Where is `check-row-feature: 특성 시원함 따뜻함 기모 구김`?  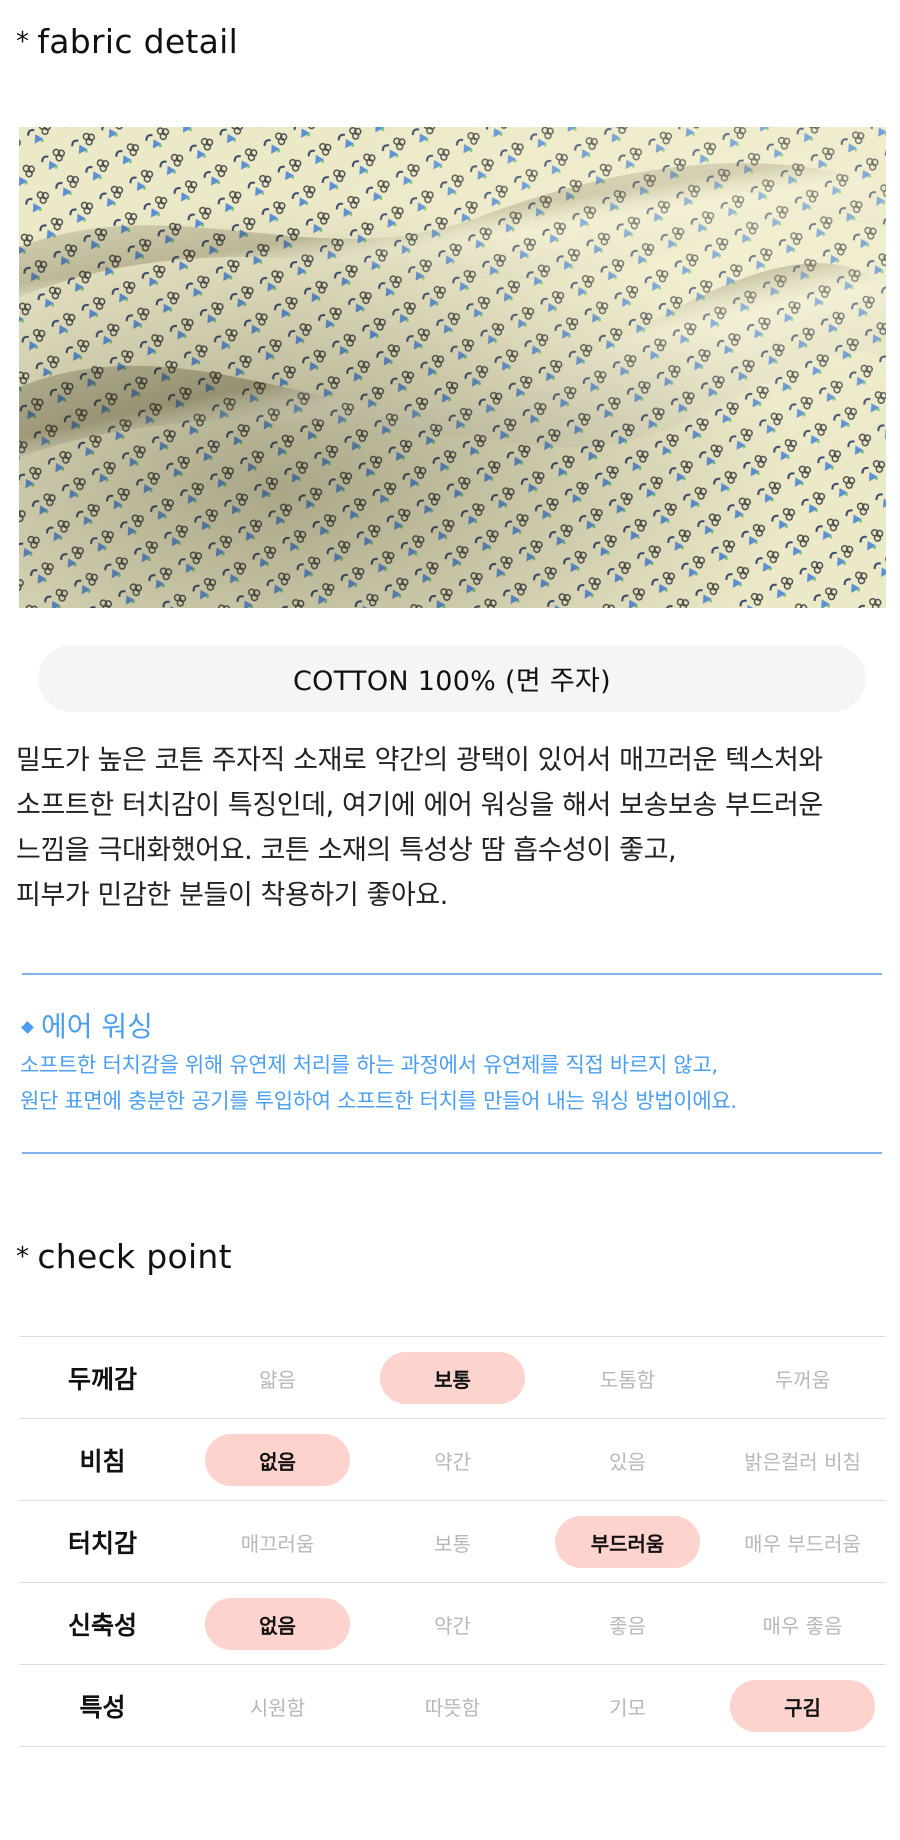 check-row-feature: 특성 시원함 따뜻함 기모 구김 is located at coordinates (452, 1705).